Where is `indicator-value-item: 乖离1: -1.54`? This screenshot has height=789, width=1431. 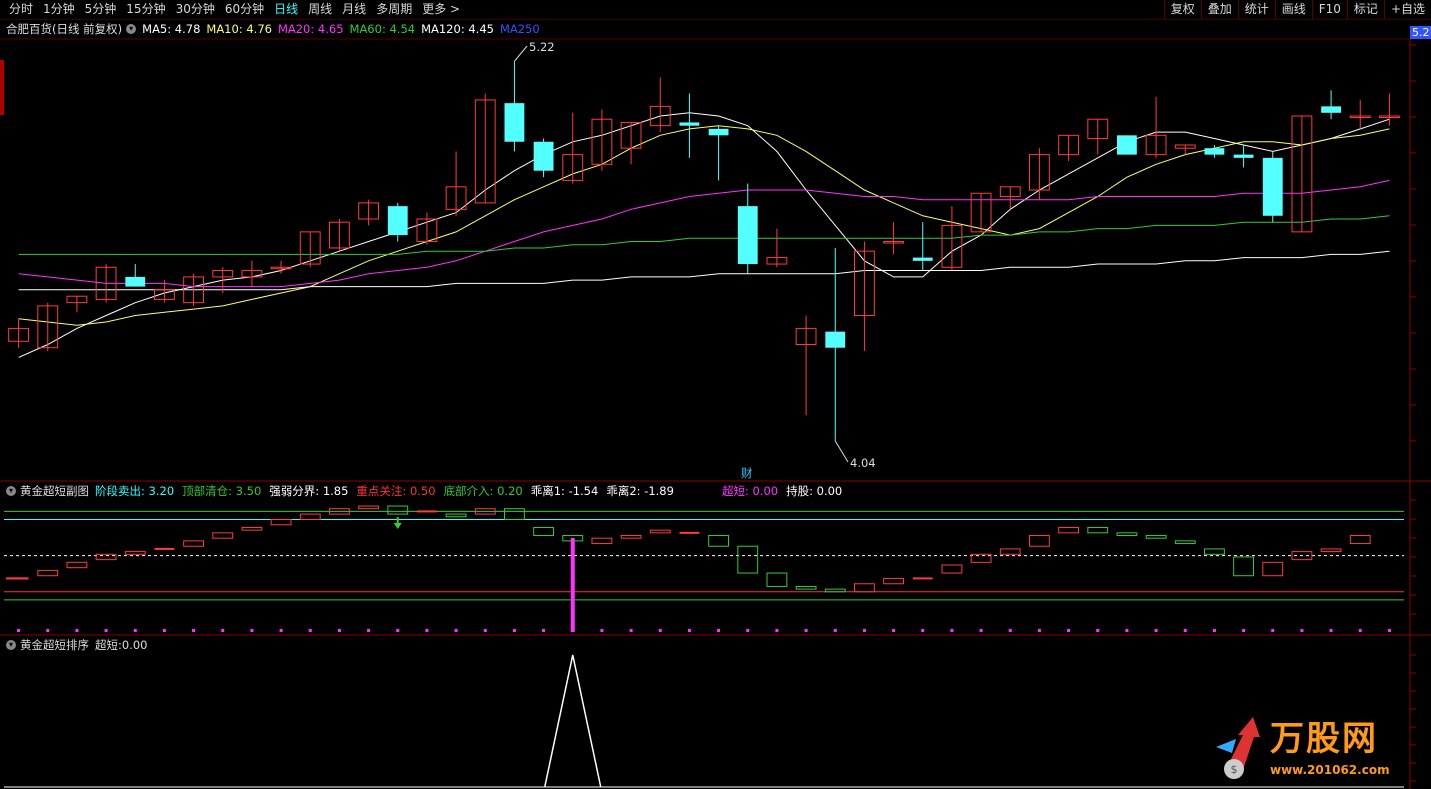
indicator-value-item: 乖离1: -1.54 is located at coordinates (565, 491).